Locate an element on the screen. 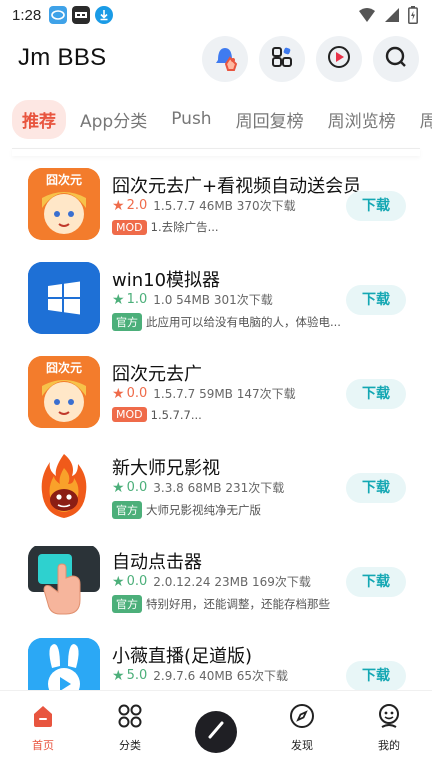 The image size is (432, 768). nav-profile: 我的 is located at coordinates (389, 728).